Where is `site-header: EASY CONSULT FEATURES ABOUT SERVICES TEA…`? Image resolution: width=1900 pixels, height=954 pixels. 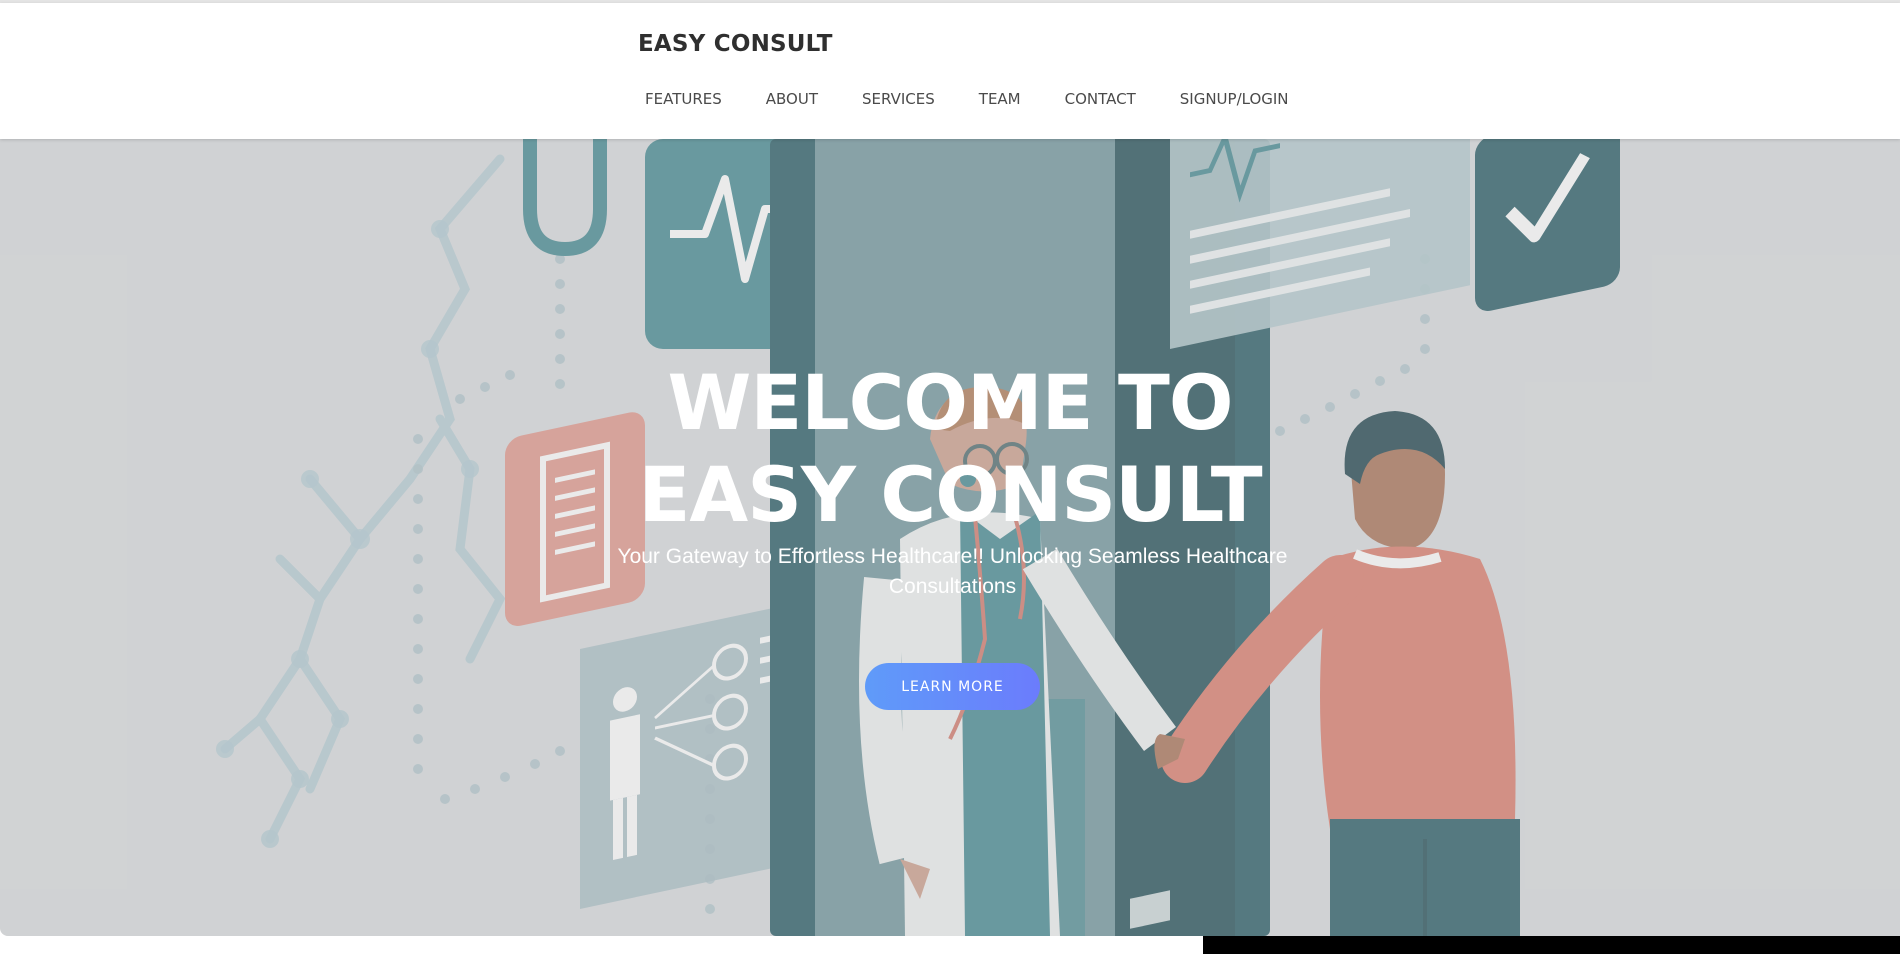
site-header: EASY CONSULT FEATURES ABOUT SERVICES TEA… is located at coordinates (950, 71).